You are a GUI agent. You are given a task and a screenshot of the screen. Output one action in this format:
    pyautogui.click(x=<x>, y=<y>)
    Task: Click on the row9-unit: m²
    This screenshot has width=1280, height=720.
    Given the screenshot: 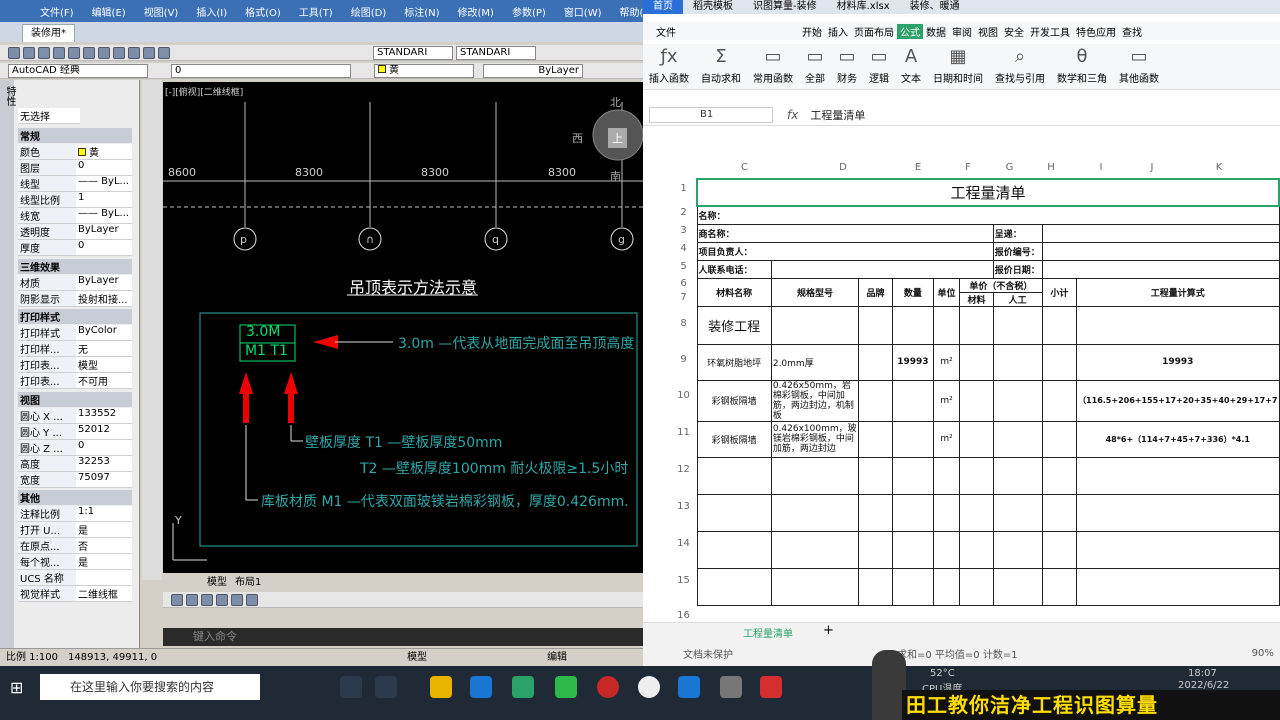 What is the action you would take?
    pyautogui.click(x=946, y=362)
    